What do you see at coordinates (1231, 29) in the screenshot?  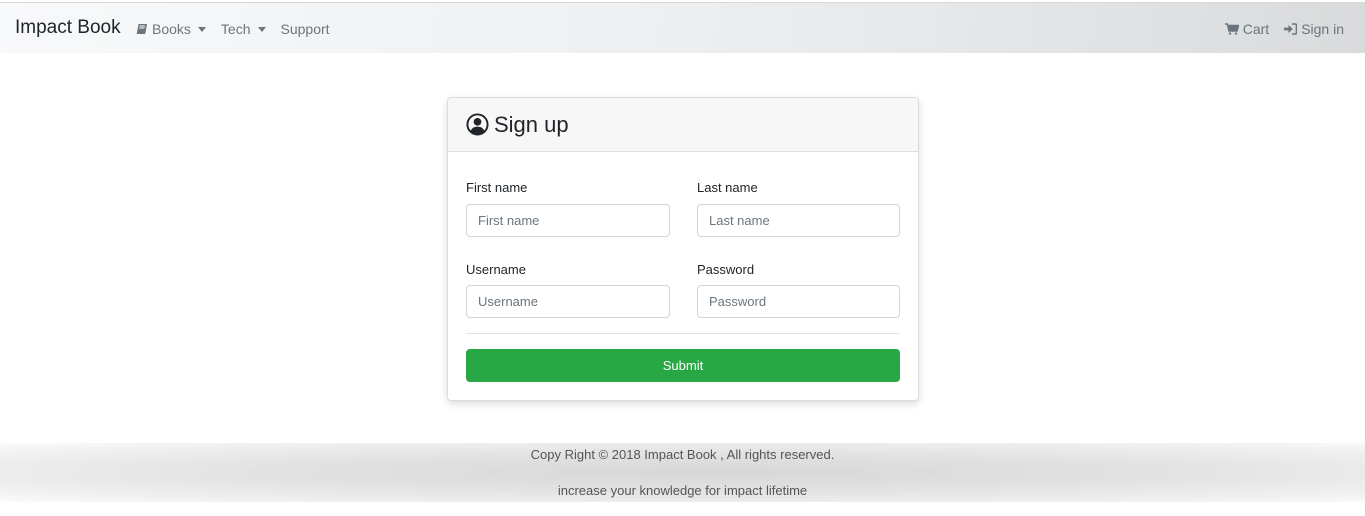 I see `cart-icon` at bounding box center [1231, 29].